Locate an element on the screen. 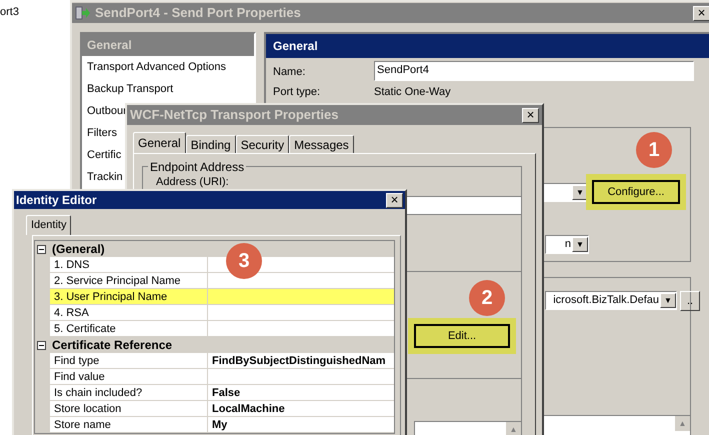 The height and width of the screenshot is (435, 709). tree-item: ort3 is located at coordinates (9, 12).